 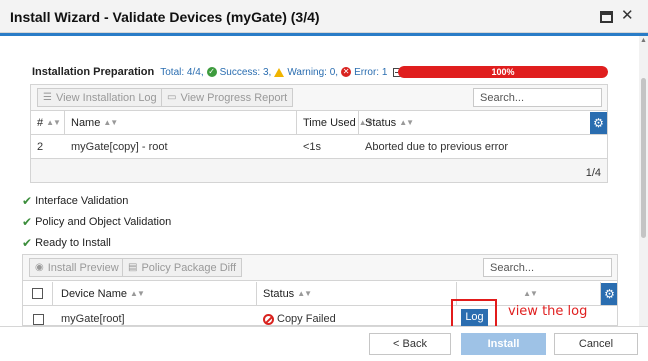 What do you see at coordinates (320, 268) in the screenshot?
I see `device-toolbar: ◉ Install Preview ▤ Policy Package Diff` at bounding box center [320, 268].